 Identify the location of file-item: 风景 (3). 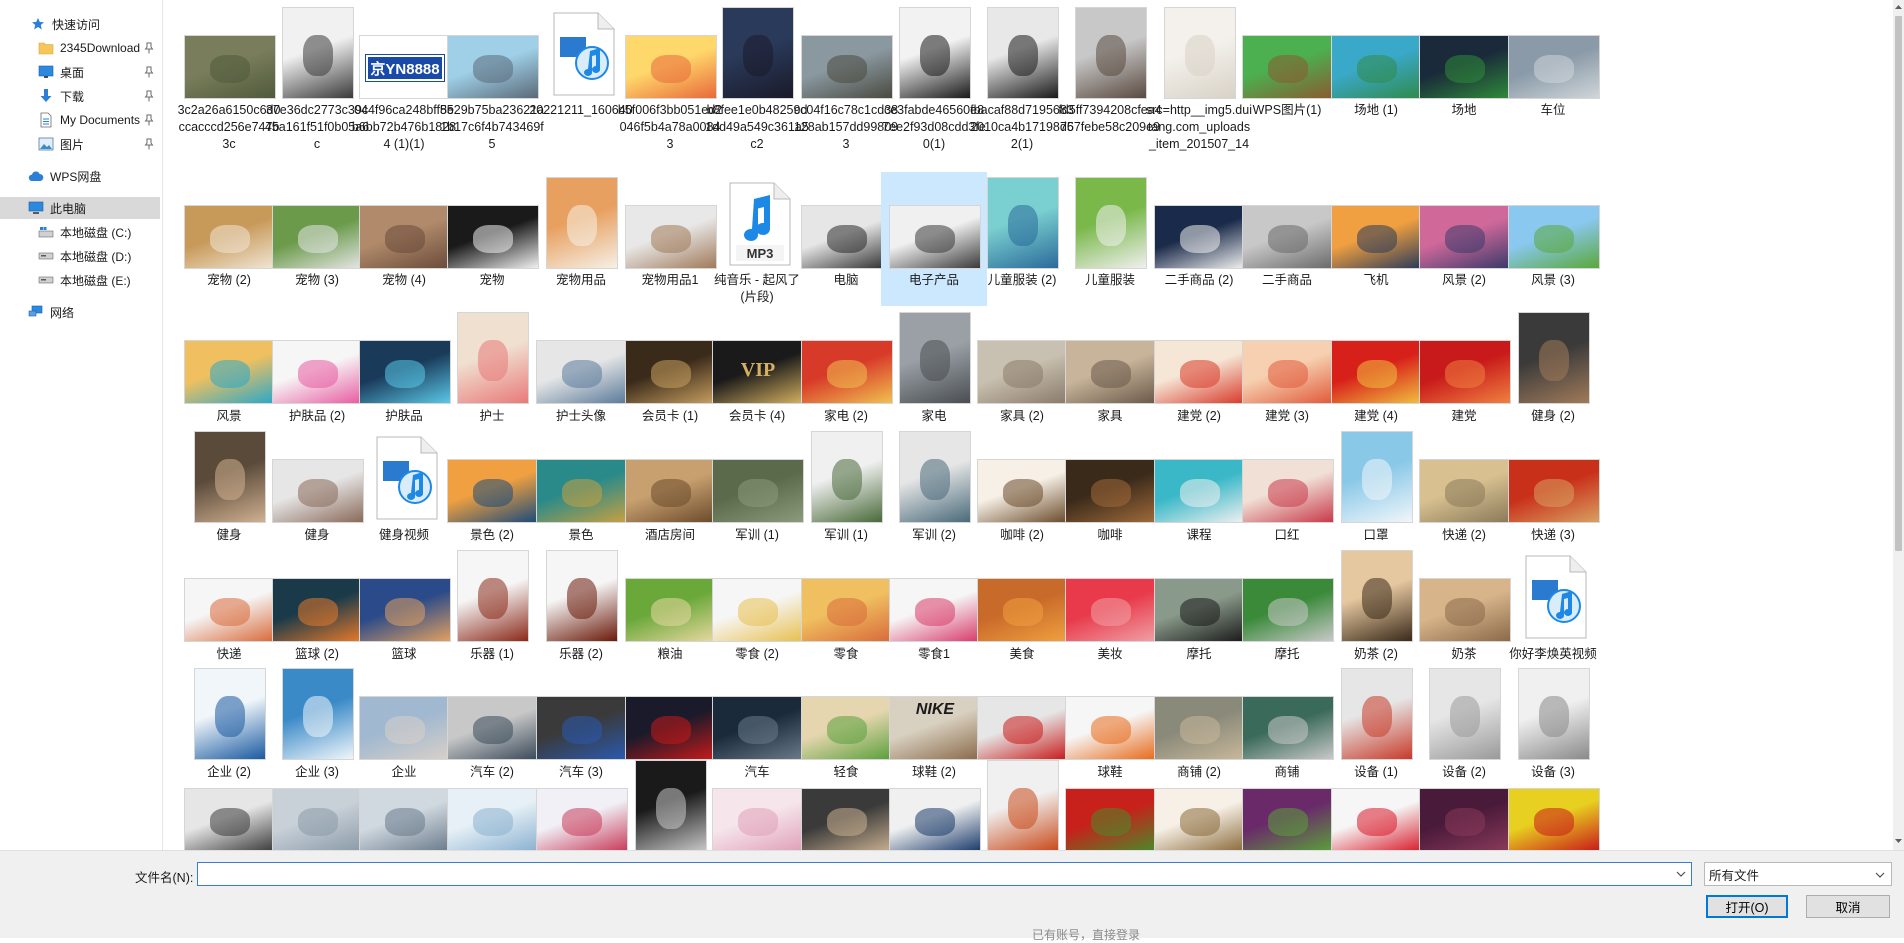
(1553, 239).